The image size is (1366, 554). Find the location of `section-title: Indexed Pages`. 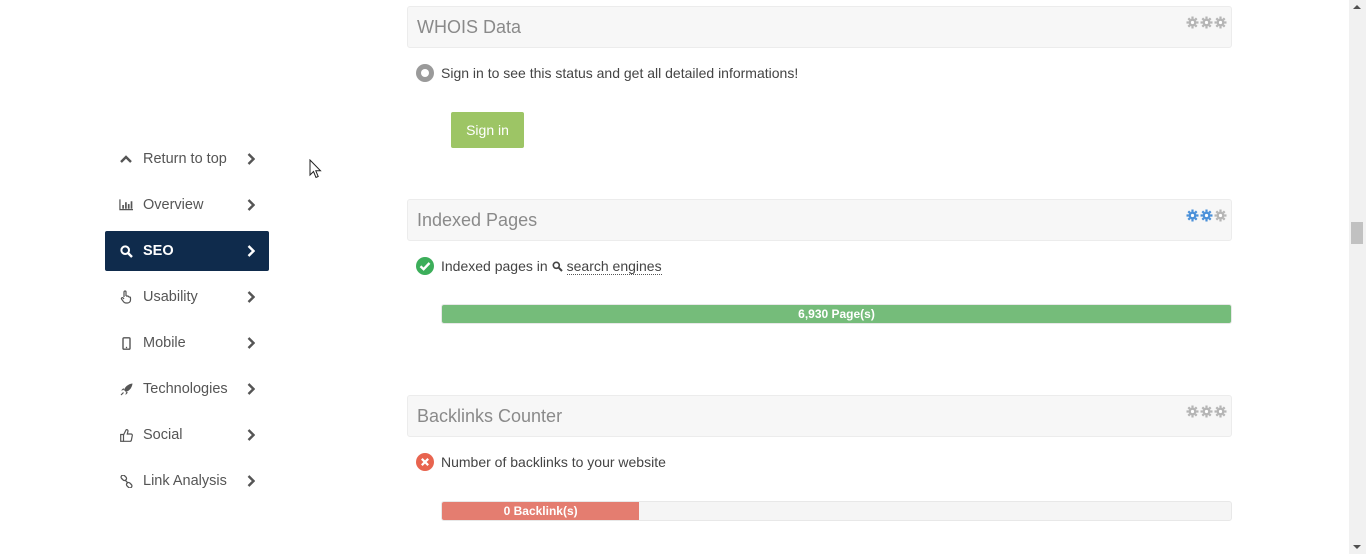

section-title: Indexed Pages is located at coordinates (477, 220).